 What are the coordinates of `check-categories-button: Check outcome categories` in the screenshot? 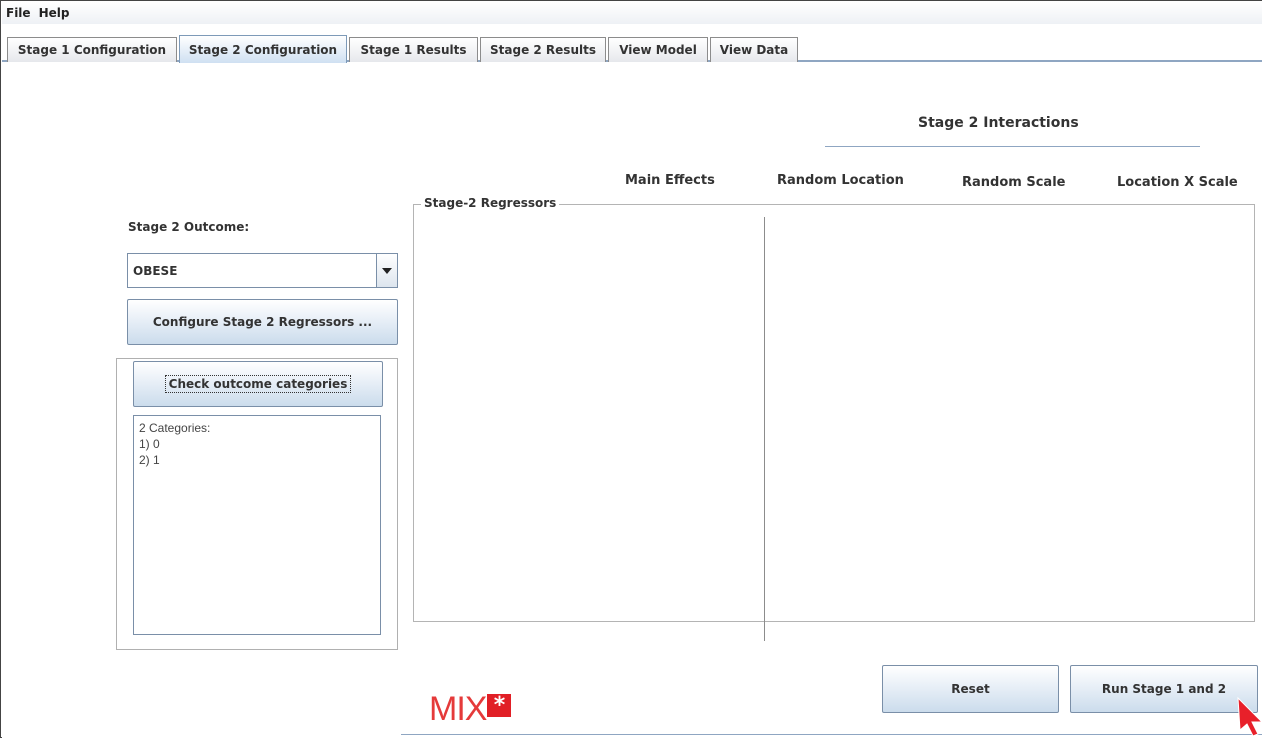 It's located at (258, 384).